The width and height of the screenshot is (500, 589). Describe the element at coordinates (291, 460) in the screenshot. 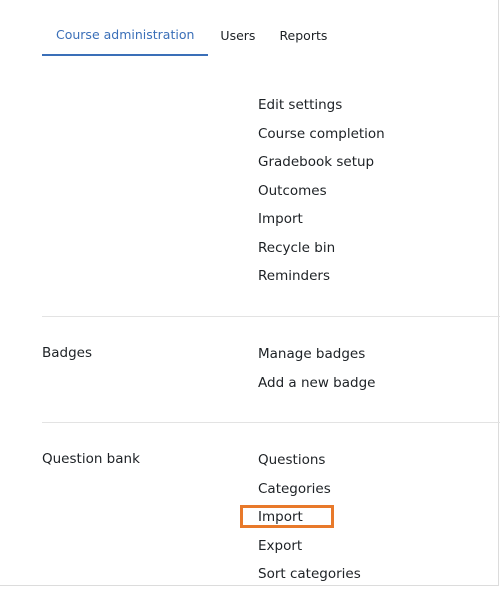

I see `questions-link: Questions` at that location.